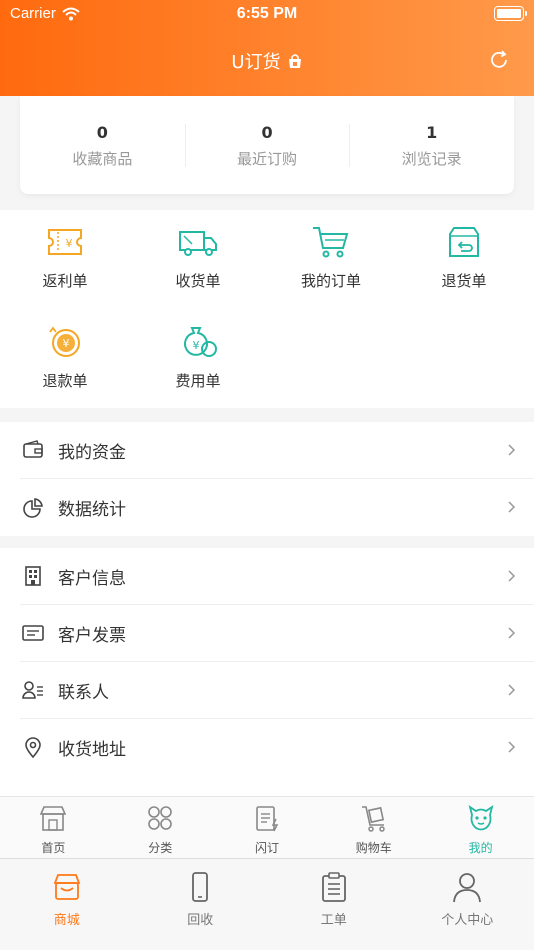 The height and width of the screenshot is (950, 534). What do you see at coordinates (331, 242) in the screenshot?
I see `shopping-cart-icon` at bounding box center [331, 242].